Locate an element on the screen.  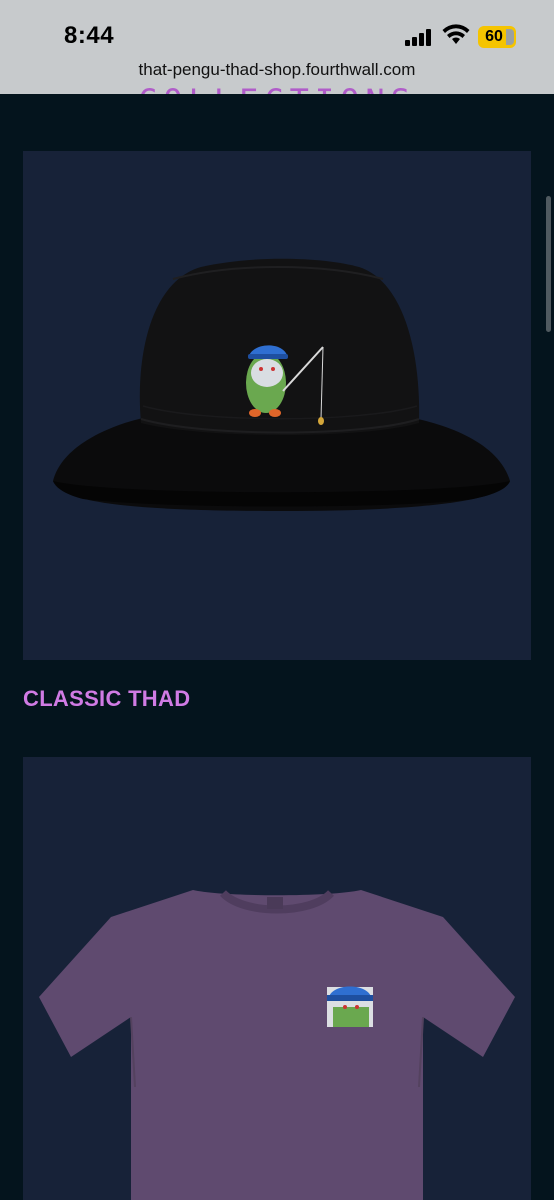
section-heading-clip: COLLECTIONS is located at coordinates (277, 84).